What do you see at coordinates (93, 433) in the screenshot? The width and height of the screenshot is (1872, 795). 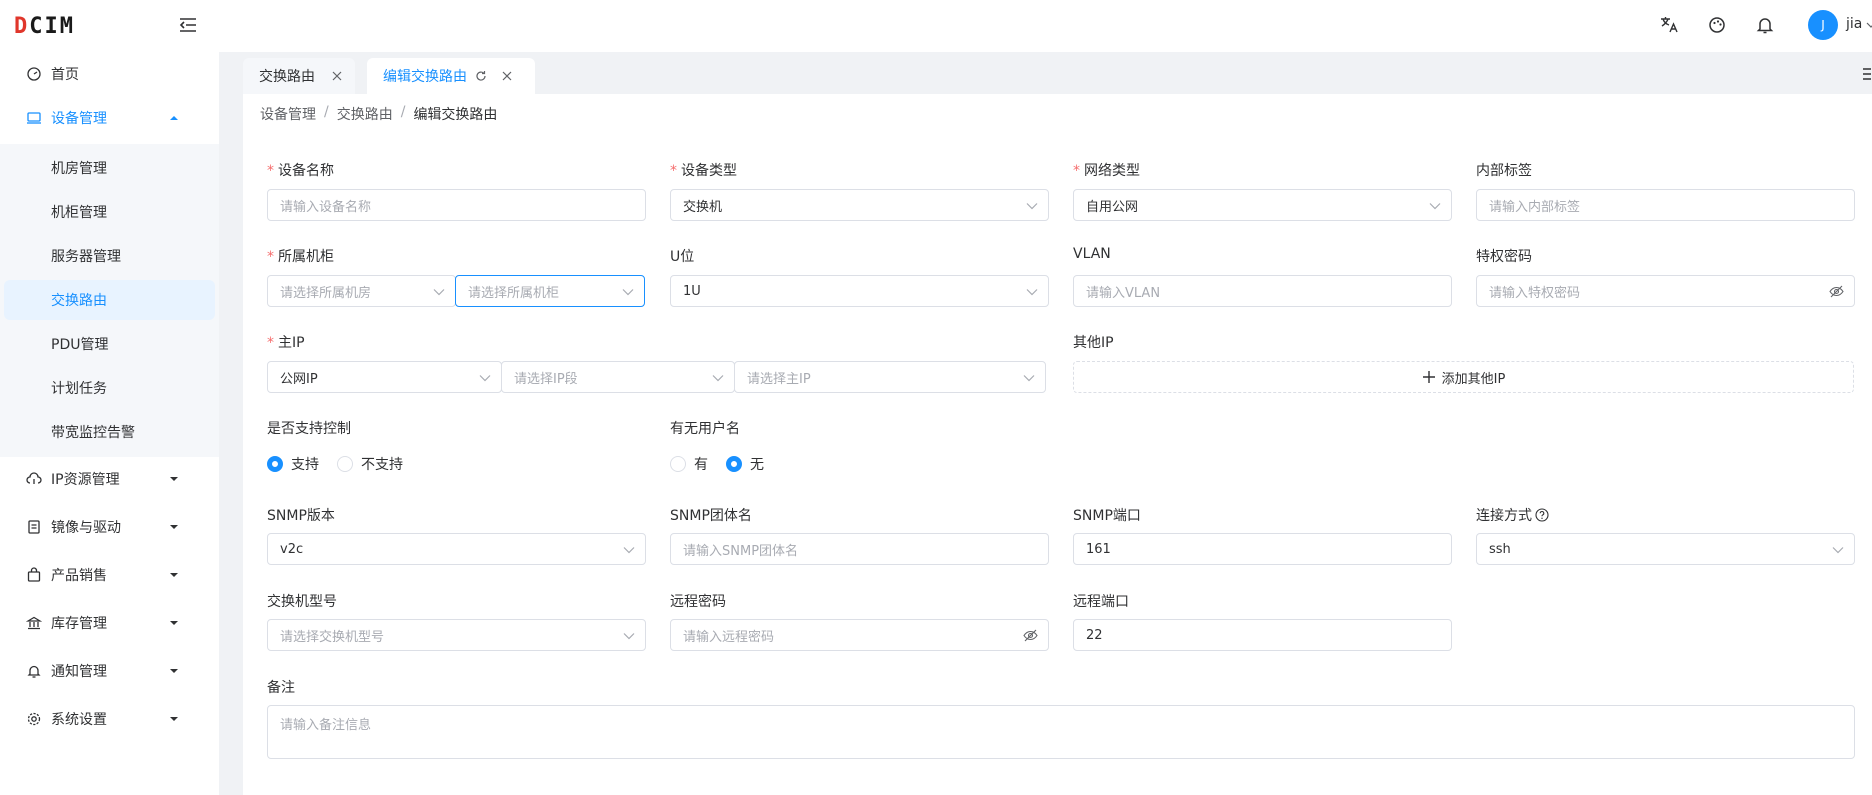 I see `sidebar-subitem-label: 带宽监控告警` at bounding box center [93, 433].